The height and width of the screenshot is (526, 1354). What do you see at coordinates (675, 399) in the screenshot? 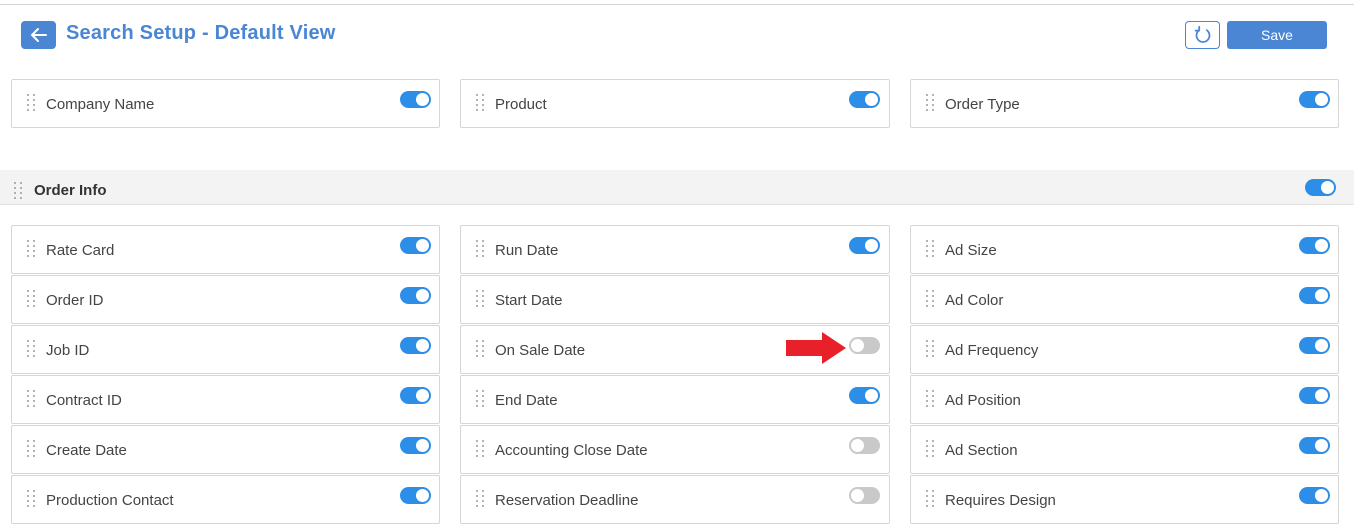
I see `field-card-end-date: End Date` at bounding box center [675, 399].